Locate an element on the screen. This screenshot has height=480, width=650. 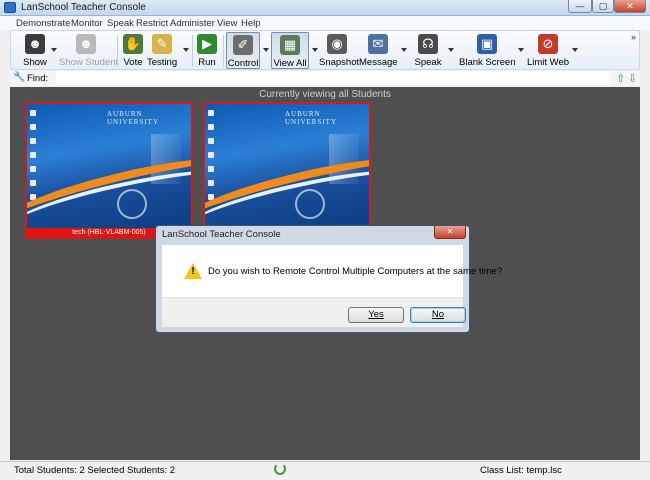
message-icon: ✉ is located at coordinates (378, 44).